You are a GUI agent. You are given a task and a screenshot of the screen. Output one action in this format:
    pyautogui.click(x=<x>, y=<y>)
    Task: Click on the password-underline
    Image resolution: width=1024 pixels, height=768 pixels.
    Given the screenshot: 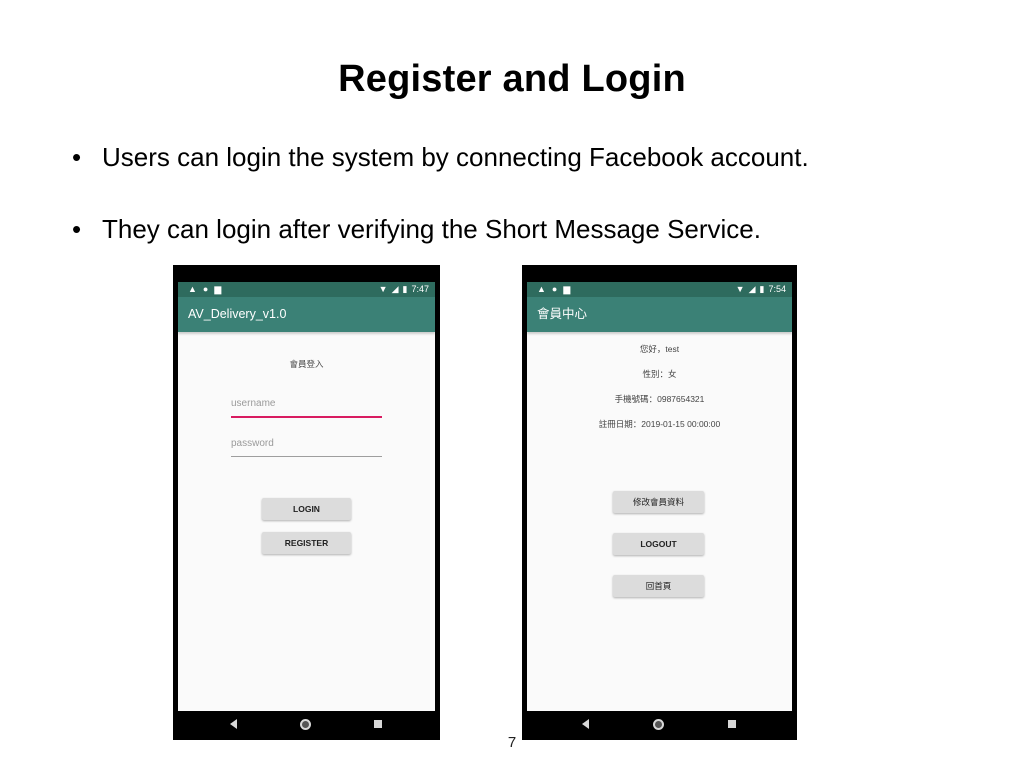 What is the action you would take?
    pyautogui.click(x=306, y=456)
    